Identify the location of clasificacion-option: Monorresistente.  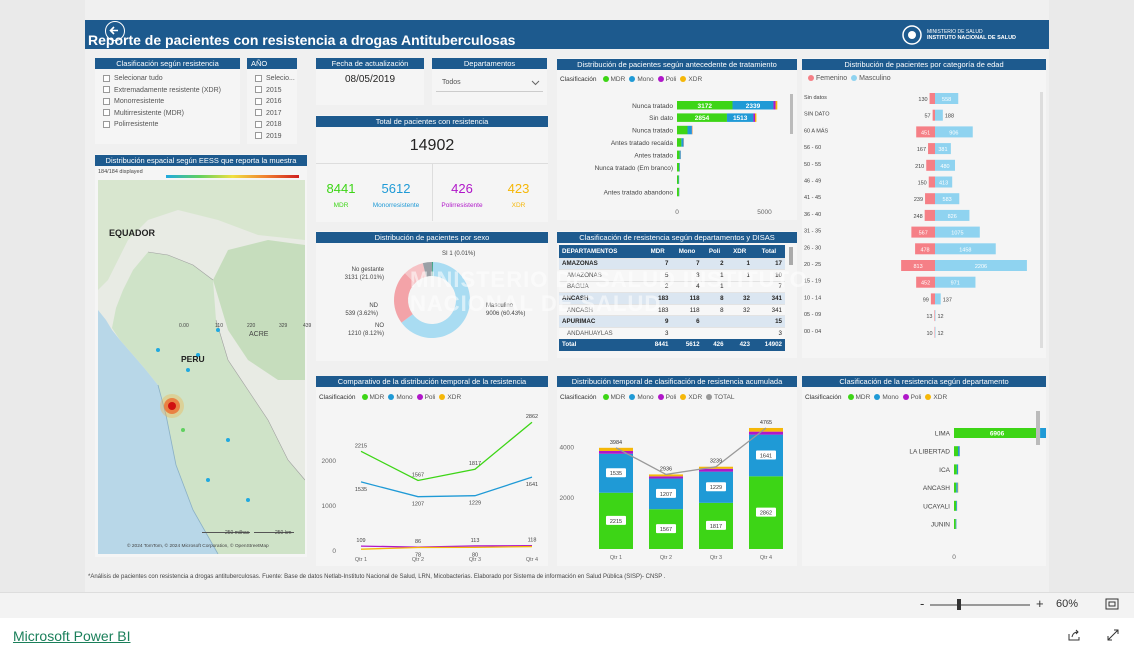
(162, 102).